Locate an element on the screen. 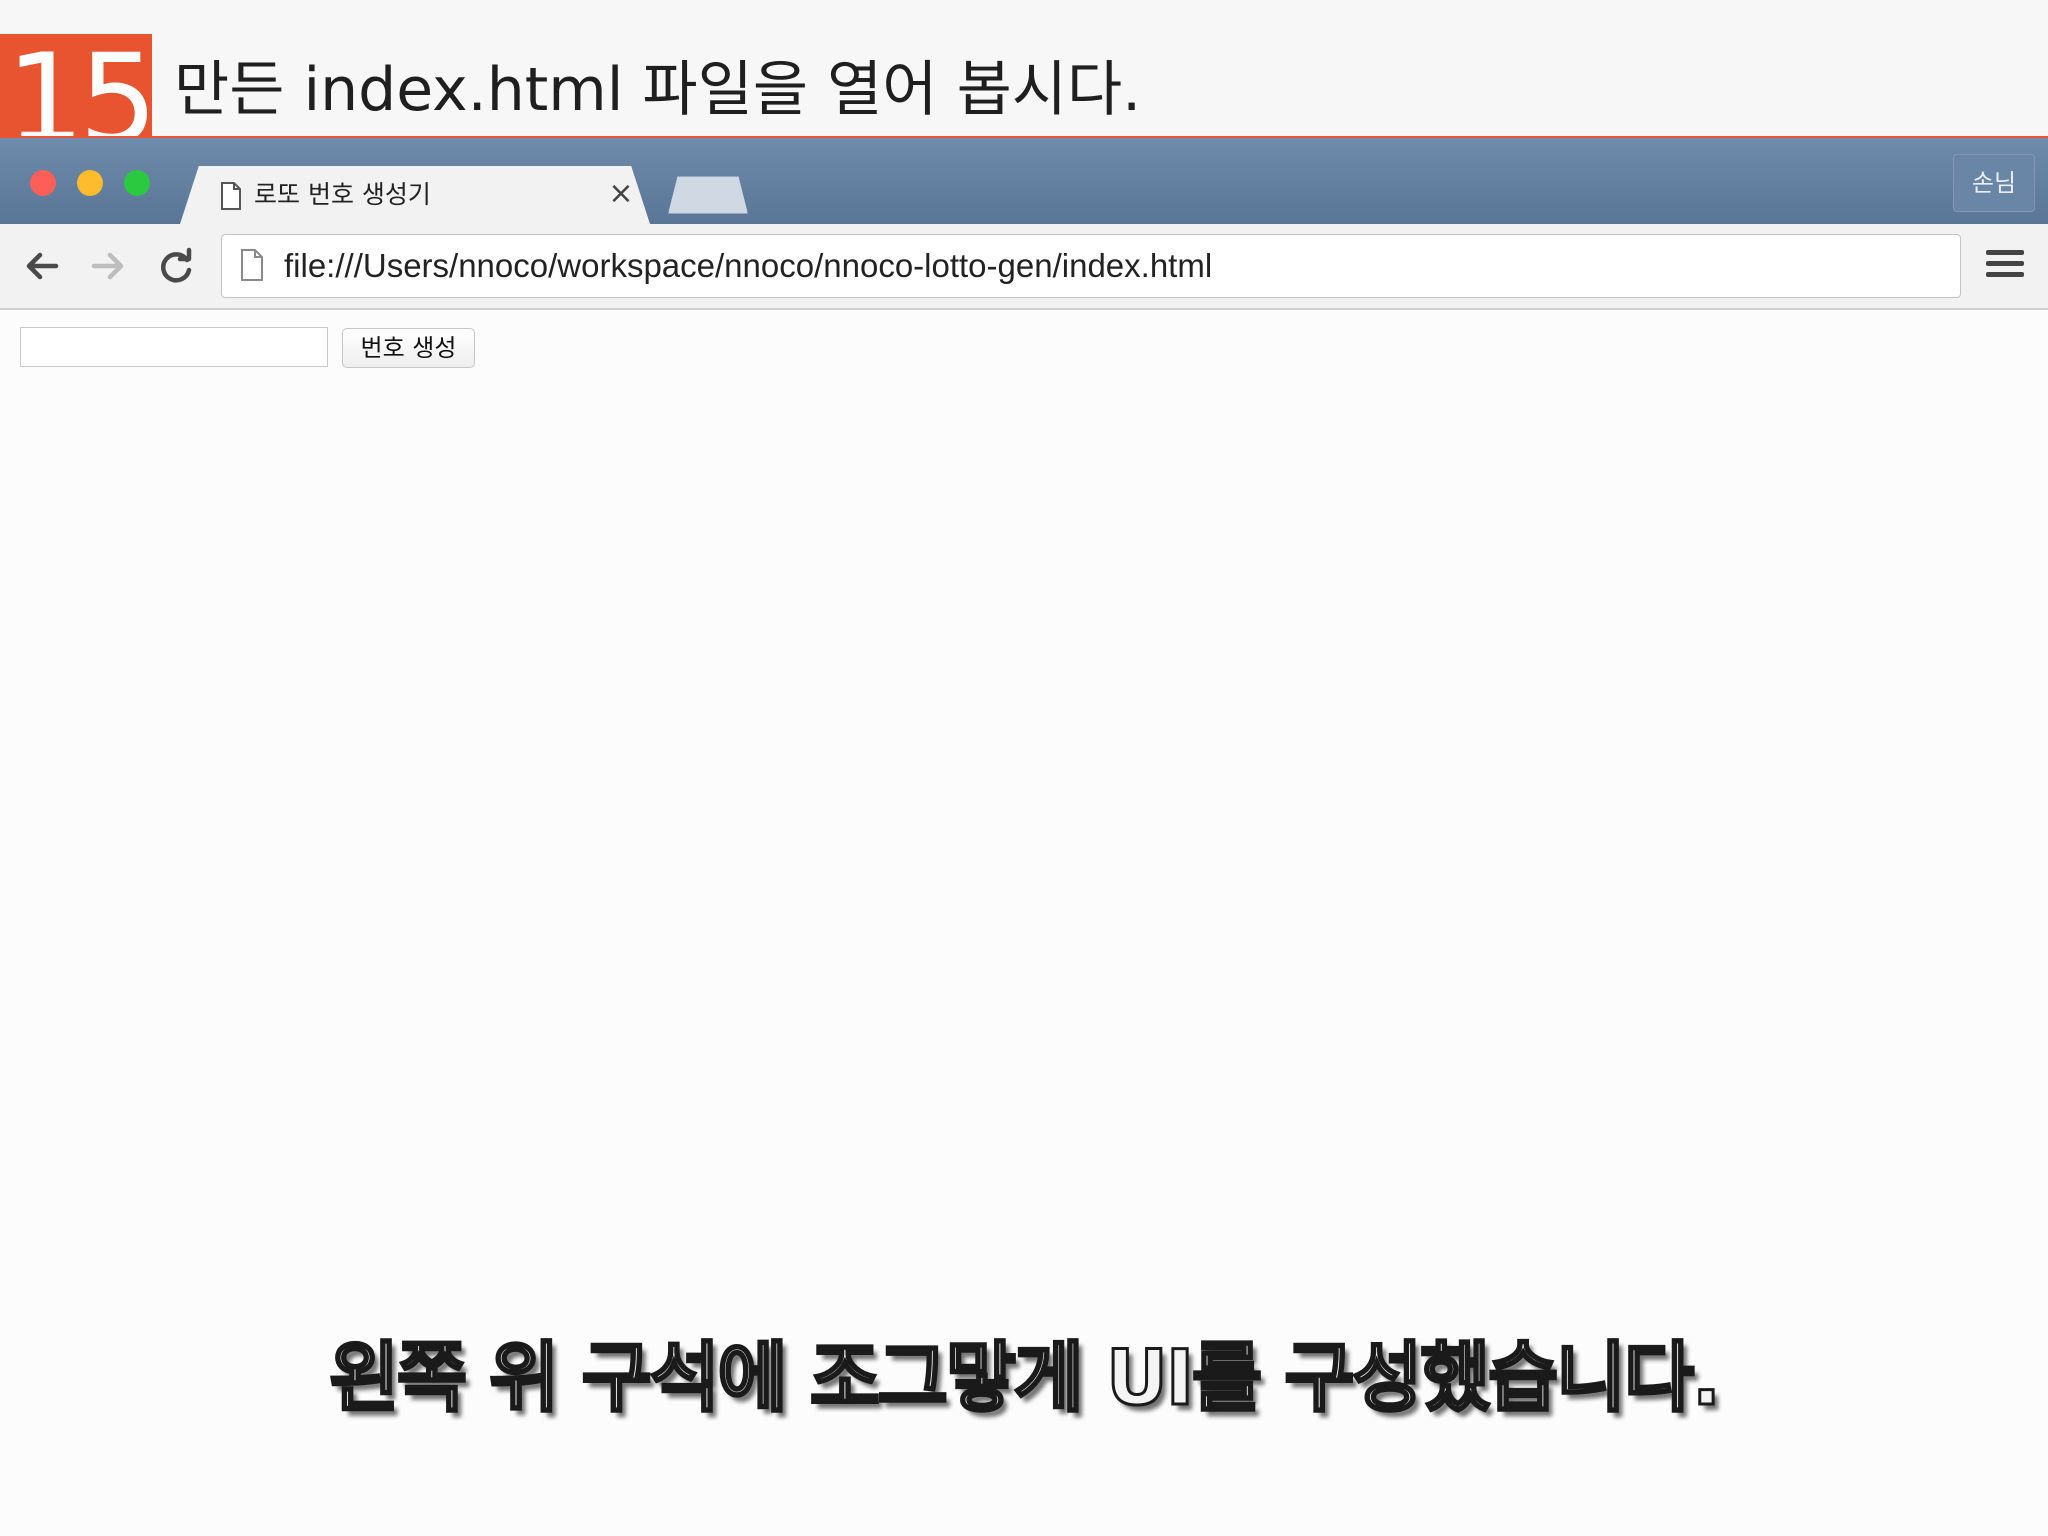 The image size is (2048, 1536). maximize-window-button is located at coordinates (137, 183).